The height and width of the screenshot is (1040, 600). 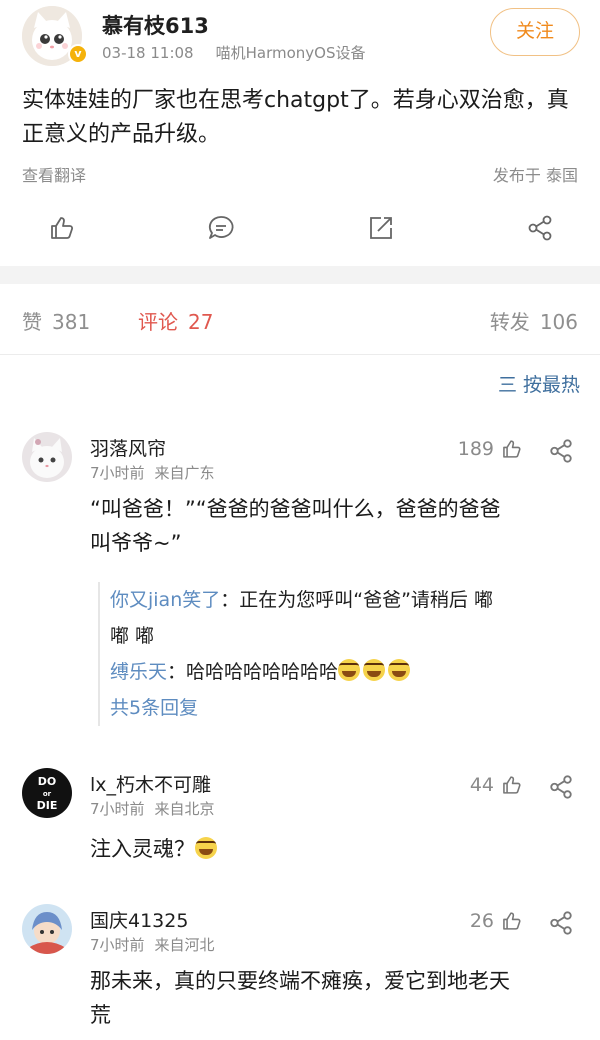 What do you see at coordinates (295, 117) in the screenshot?
I see `post-content: 实体娃娃的厂家也在思考chatgpt了。若身心双治愈，真正意义的产品升级。` at bounding box center [295, 117].